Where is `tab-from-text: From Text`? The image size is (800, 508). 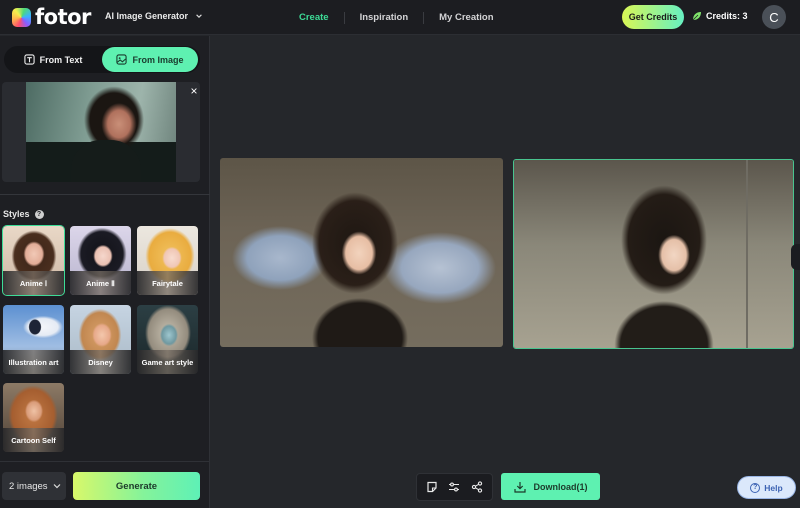
tab-from-text: From Text is located at coordinates (53, 59).